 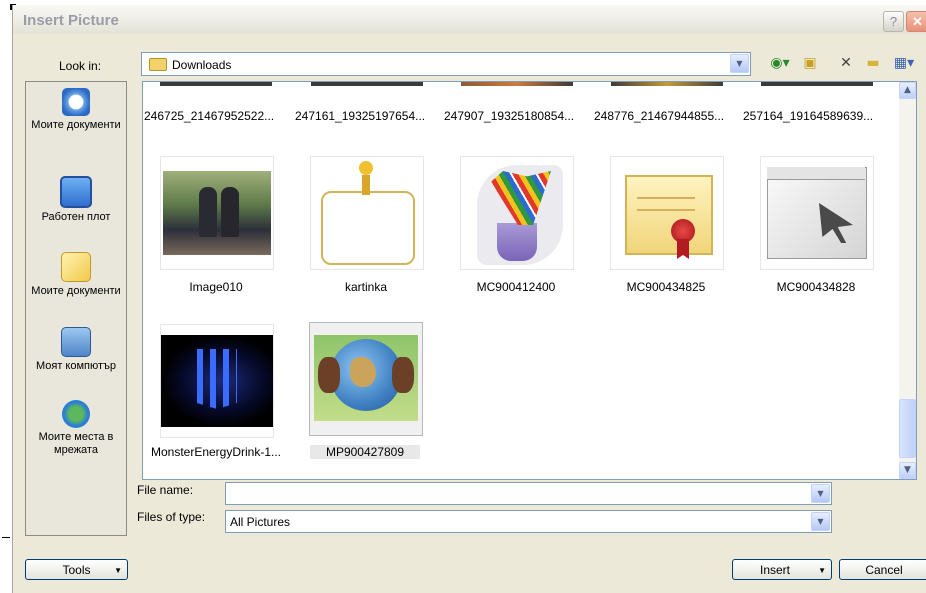 I want to click on file-name-label: File name:, so click(x=165, y=490).